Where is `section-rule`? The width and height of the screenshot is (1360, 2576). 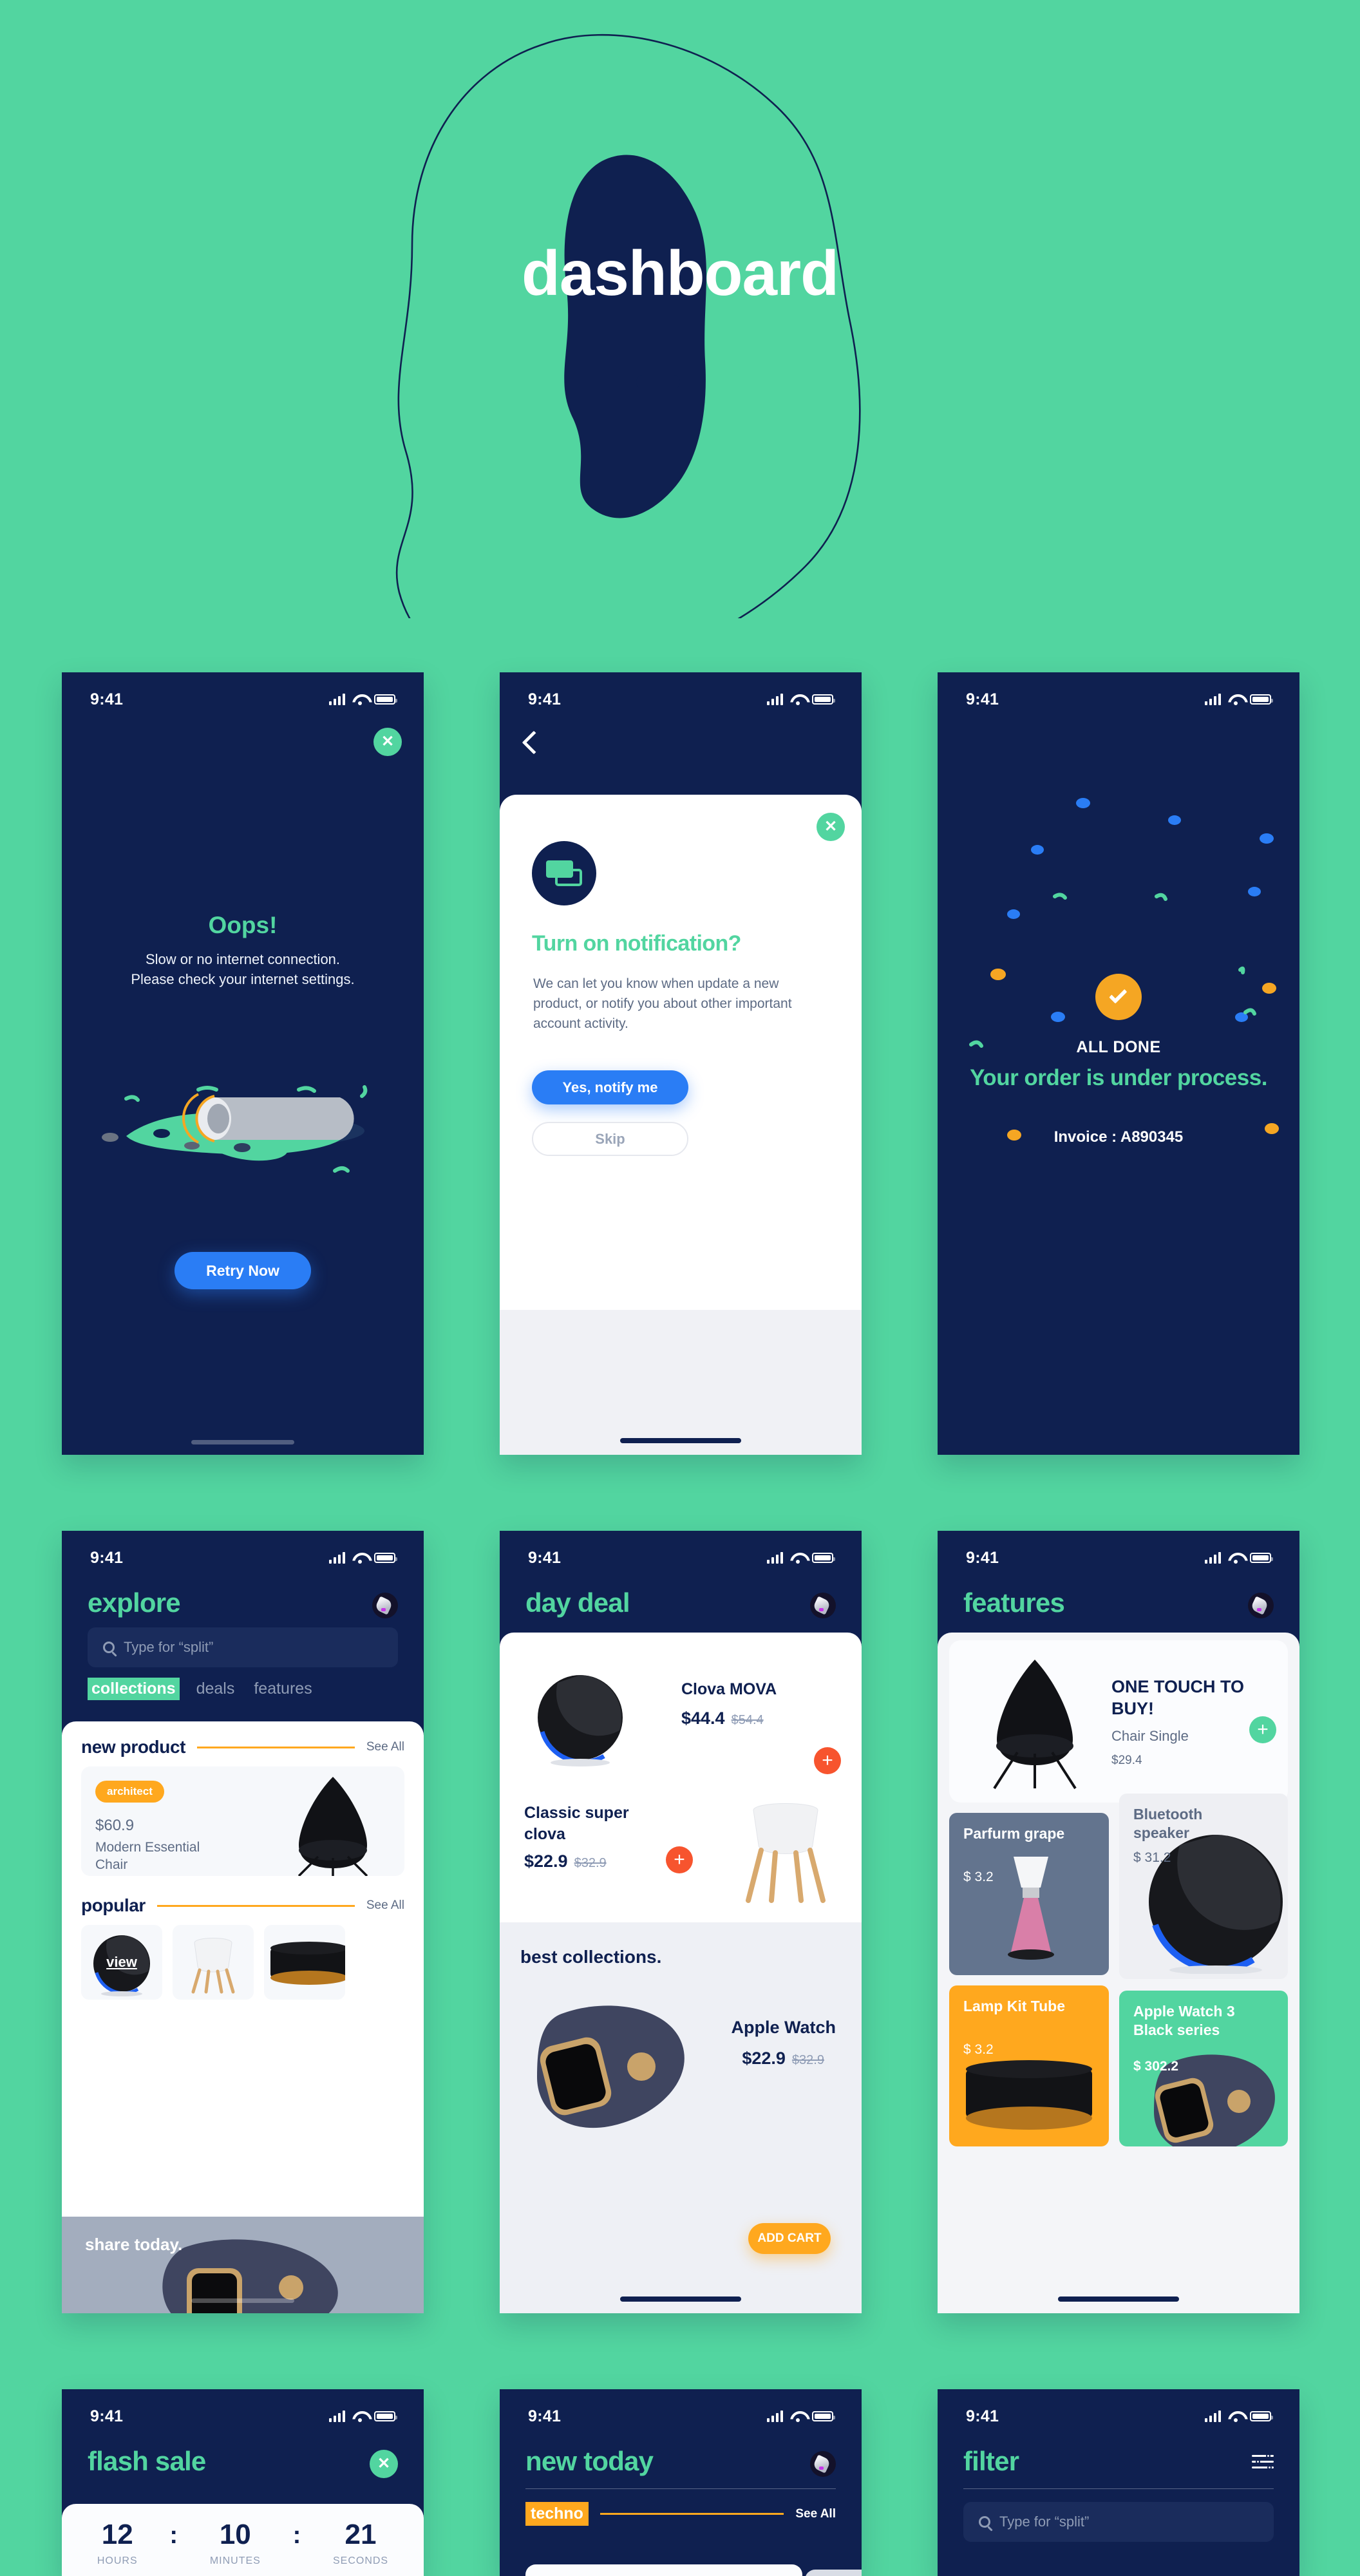 section-rule is located at coordinates (256, 1905).